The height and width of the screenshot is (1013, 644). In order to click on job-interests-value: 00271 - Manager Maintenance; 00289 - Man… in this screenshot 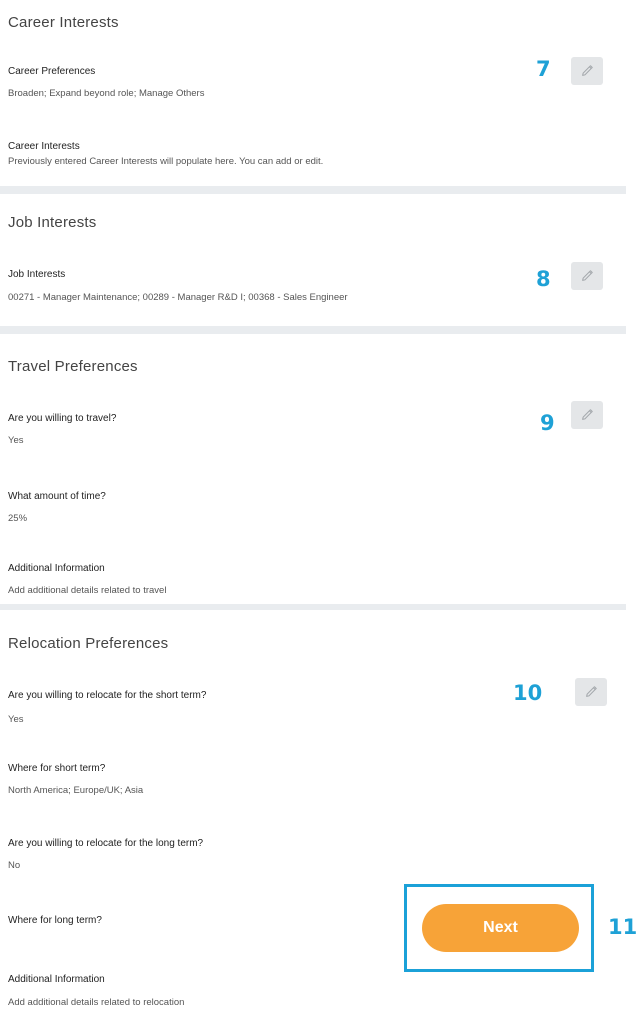, I will do `click(178, 297)`.